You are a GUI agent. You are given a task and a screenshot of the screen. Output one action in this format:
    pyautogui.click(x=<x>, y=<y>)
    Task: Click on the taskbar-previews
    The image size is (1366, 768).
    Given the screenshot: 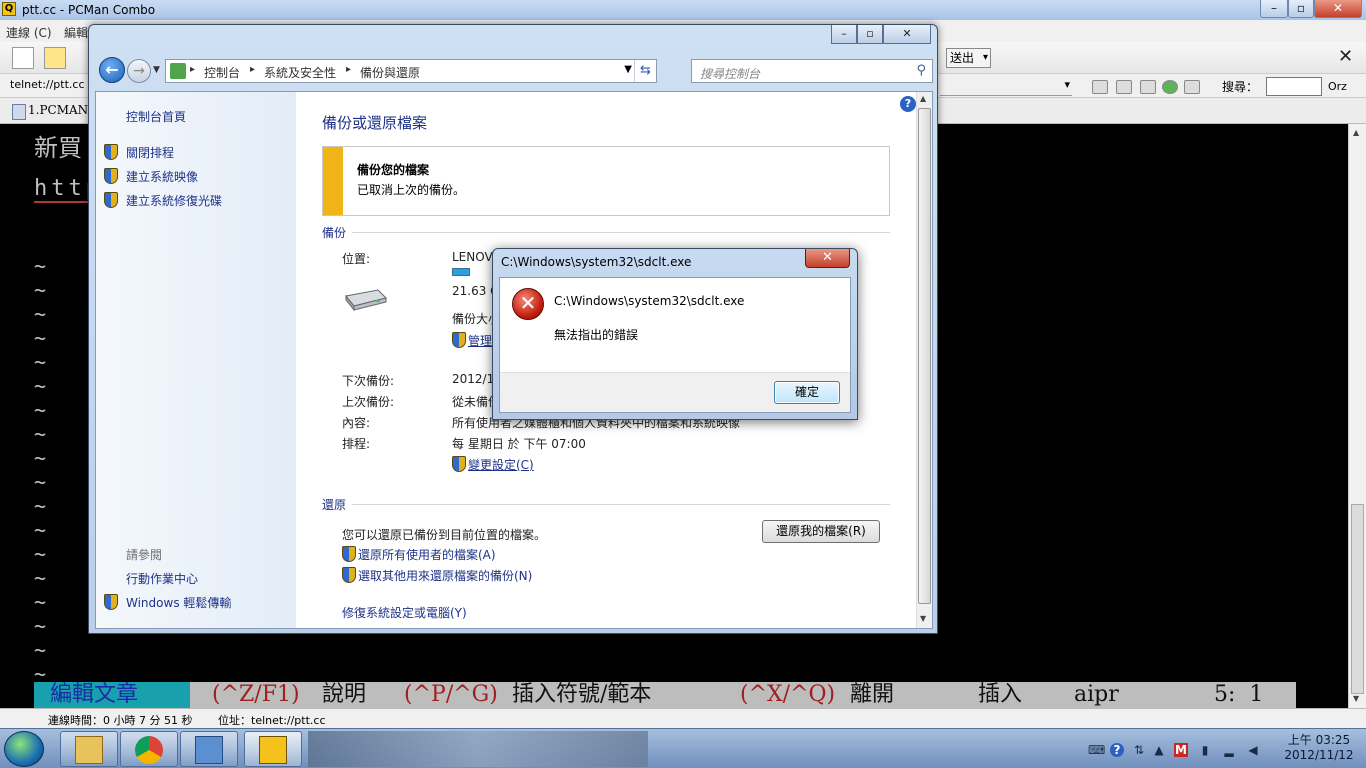 What is the action you would take?
    pyautogui.click(x=478, y=749)
    